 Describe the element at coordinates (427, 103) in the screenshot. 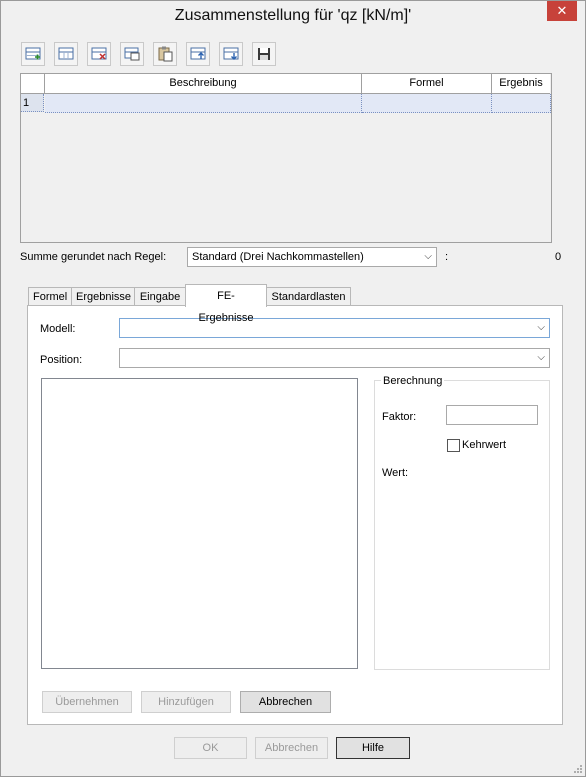

I see `cell-formel` at that location.